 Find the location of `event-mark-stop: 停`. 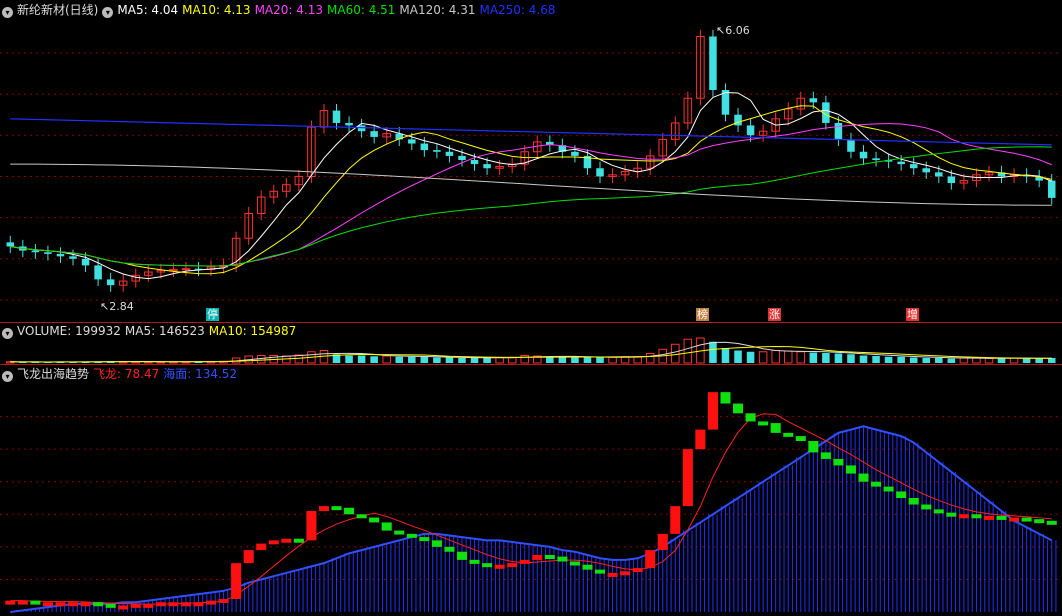

event-mark-stop: 停 is located at coordinates (212, 314).